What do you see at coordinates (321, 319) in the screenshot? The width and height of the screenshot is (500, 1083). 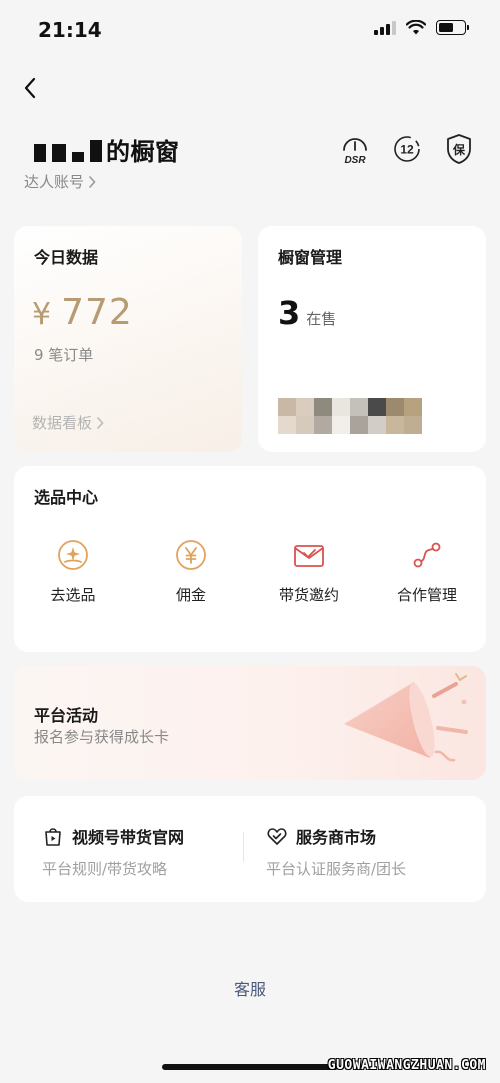 I see `on-sale-label: 在售` at bounding box center [321, 319].